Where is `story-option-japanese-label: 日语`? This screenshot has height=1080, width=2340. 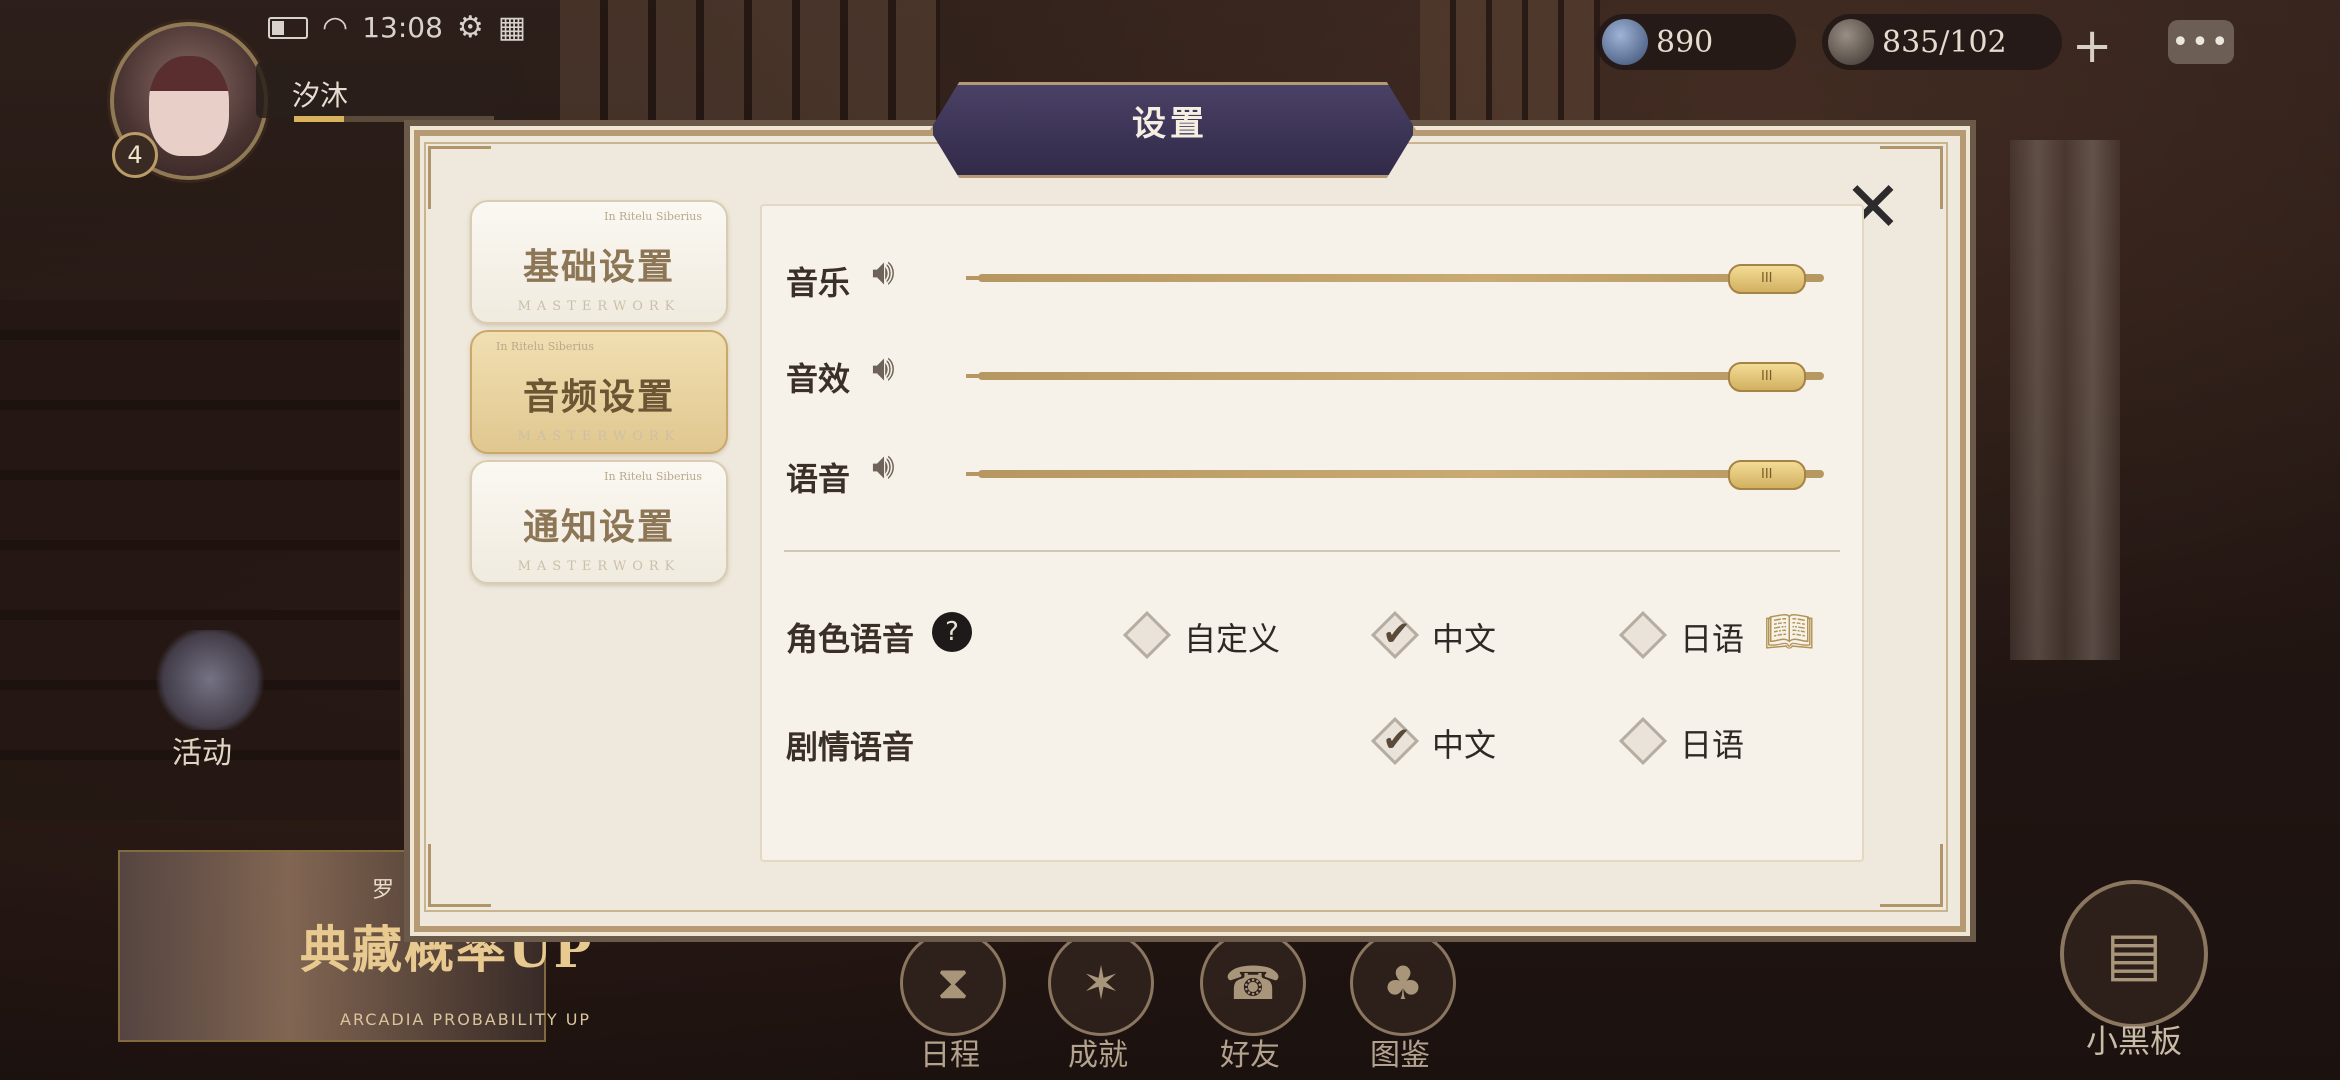 story-option-japanese-label: 日语 is located at coordinates (1712, 743).